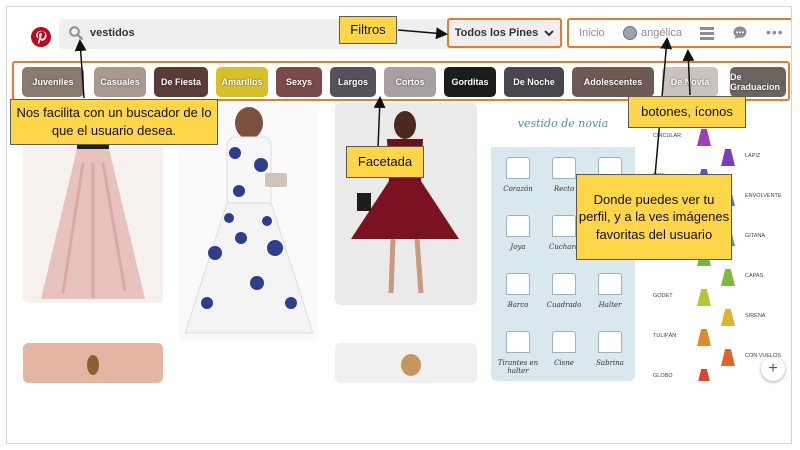 This screenshot has height=450, width=800. What do you see at coordinates (686, 298) in the screenshot?
I see `skirt-item: GODET` at bounding box center [686, 298].